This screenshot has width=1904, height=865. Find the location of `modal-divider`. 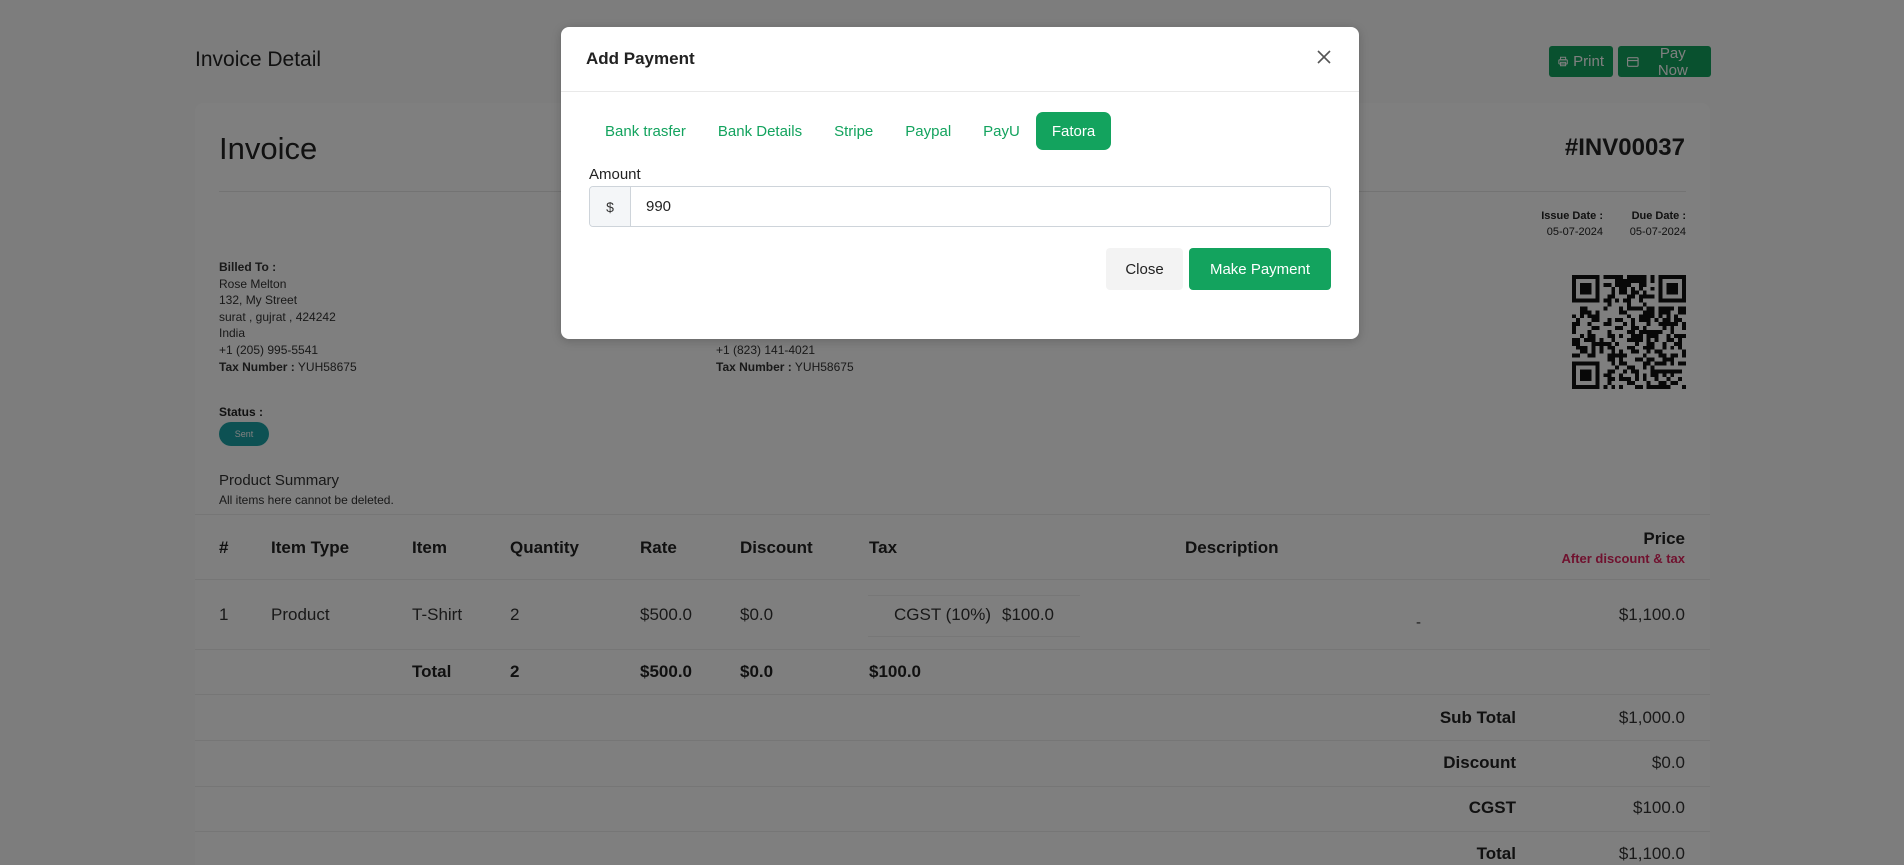

modal-divider is located at coordinates (960, 91).